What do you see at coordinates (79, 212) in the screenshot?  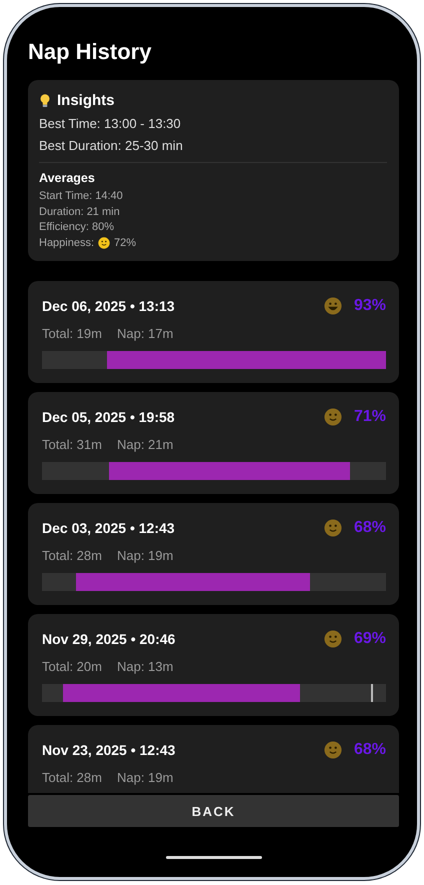 I see `average-text: Duration: 21 min` at bounding box center [79, 212].